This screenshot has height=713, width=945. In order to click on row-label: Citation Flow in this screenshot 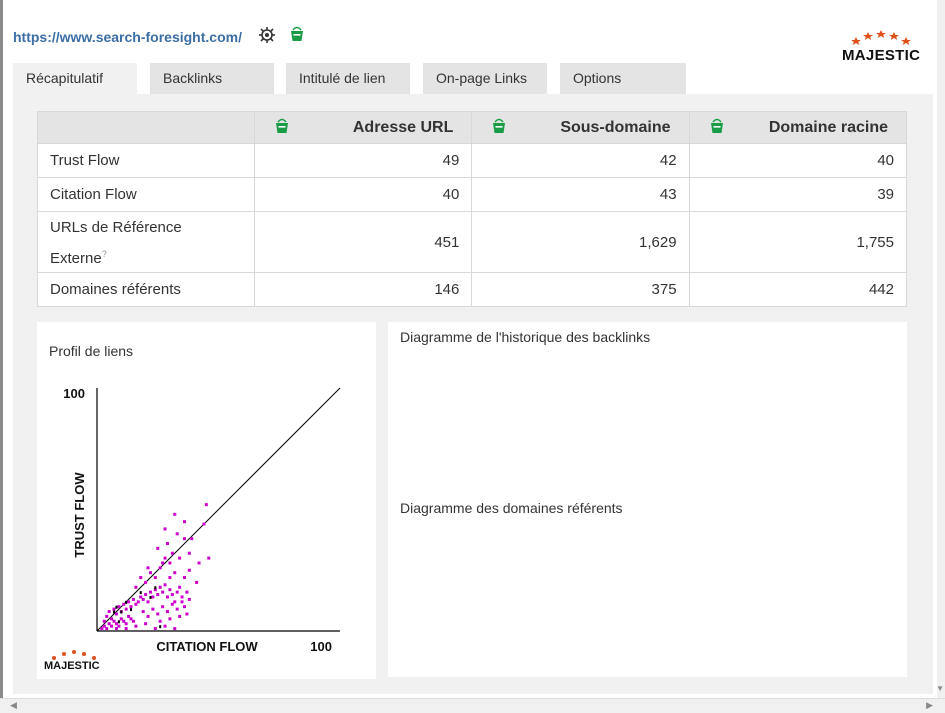, I will do `click(146, 194)`.